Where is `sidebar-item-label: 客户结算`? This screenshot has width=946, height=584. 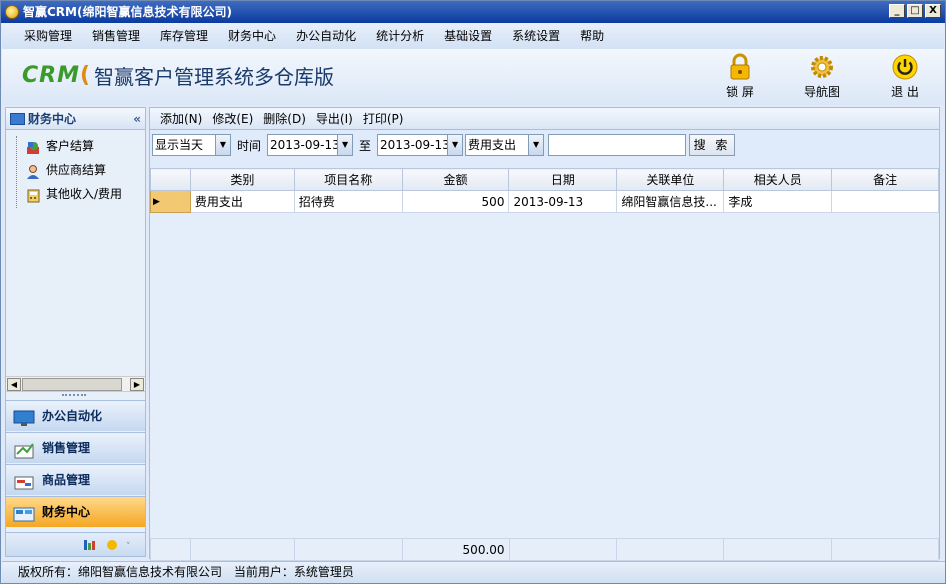
sidebar-item-label: 客户结算 is located at coordinates (70, 146).